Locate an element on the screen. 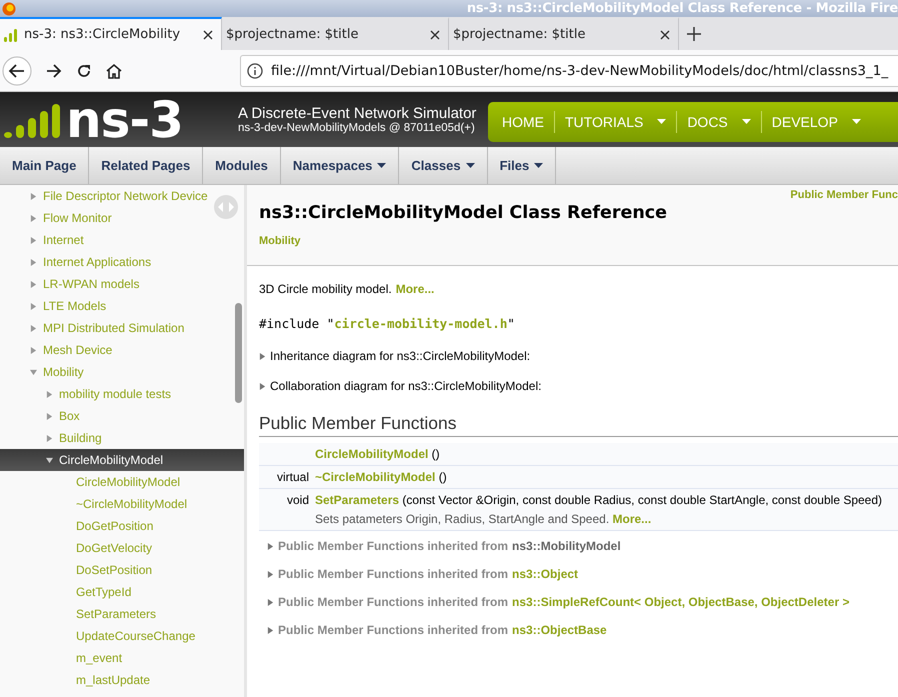 The height and width of the screenshot is (697, 898). signal-bars-icon is located at coordinates (11, 35).